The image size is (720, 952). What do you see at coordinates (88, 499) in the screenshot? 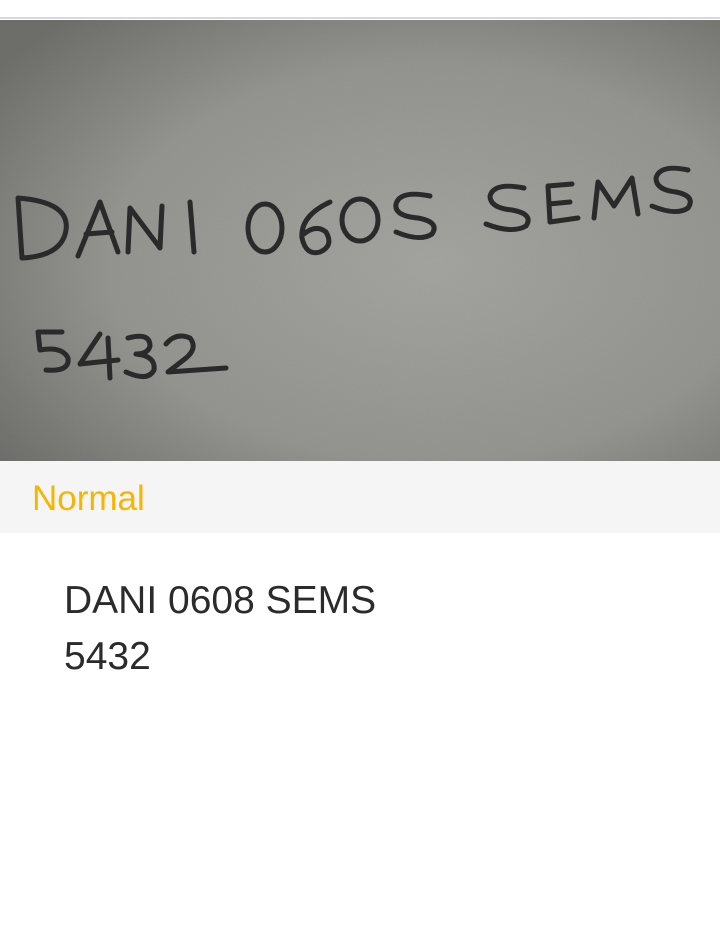
I see `mode-normal-tab: Normal` at bounding box center [88, 499].